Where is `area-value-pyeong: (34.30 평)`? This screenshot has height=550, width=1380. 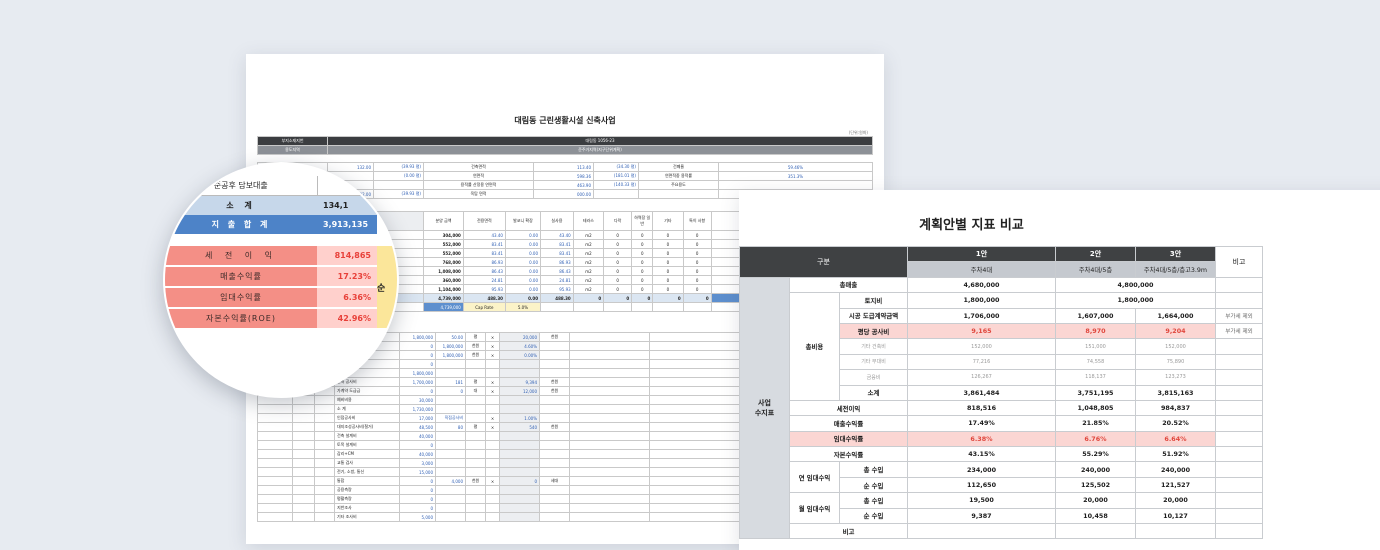 area-value-pyeong: (34.30 평) is located at coordinates (616, 167).